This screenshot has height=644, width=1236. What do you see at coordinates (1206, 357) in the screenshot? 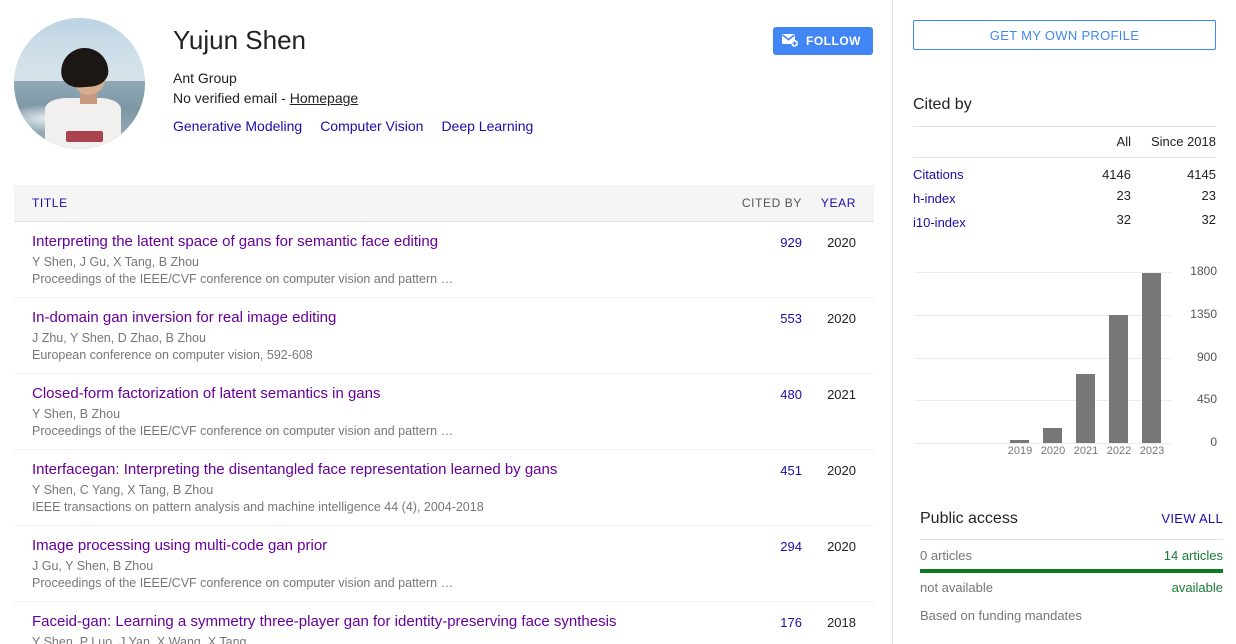
I see `chart-y-tick-label: 900` at bounding box center [1206, 357].